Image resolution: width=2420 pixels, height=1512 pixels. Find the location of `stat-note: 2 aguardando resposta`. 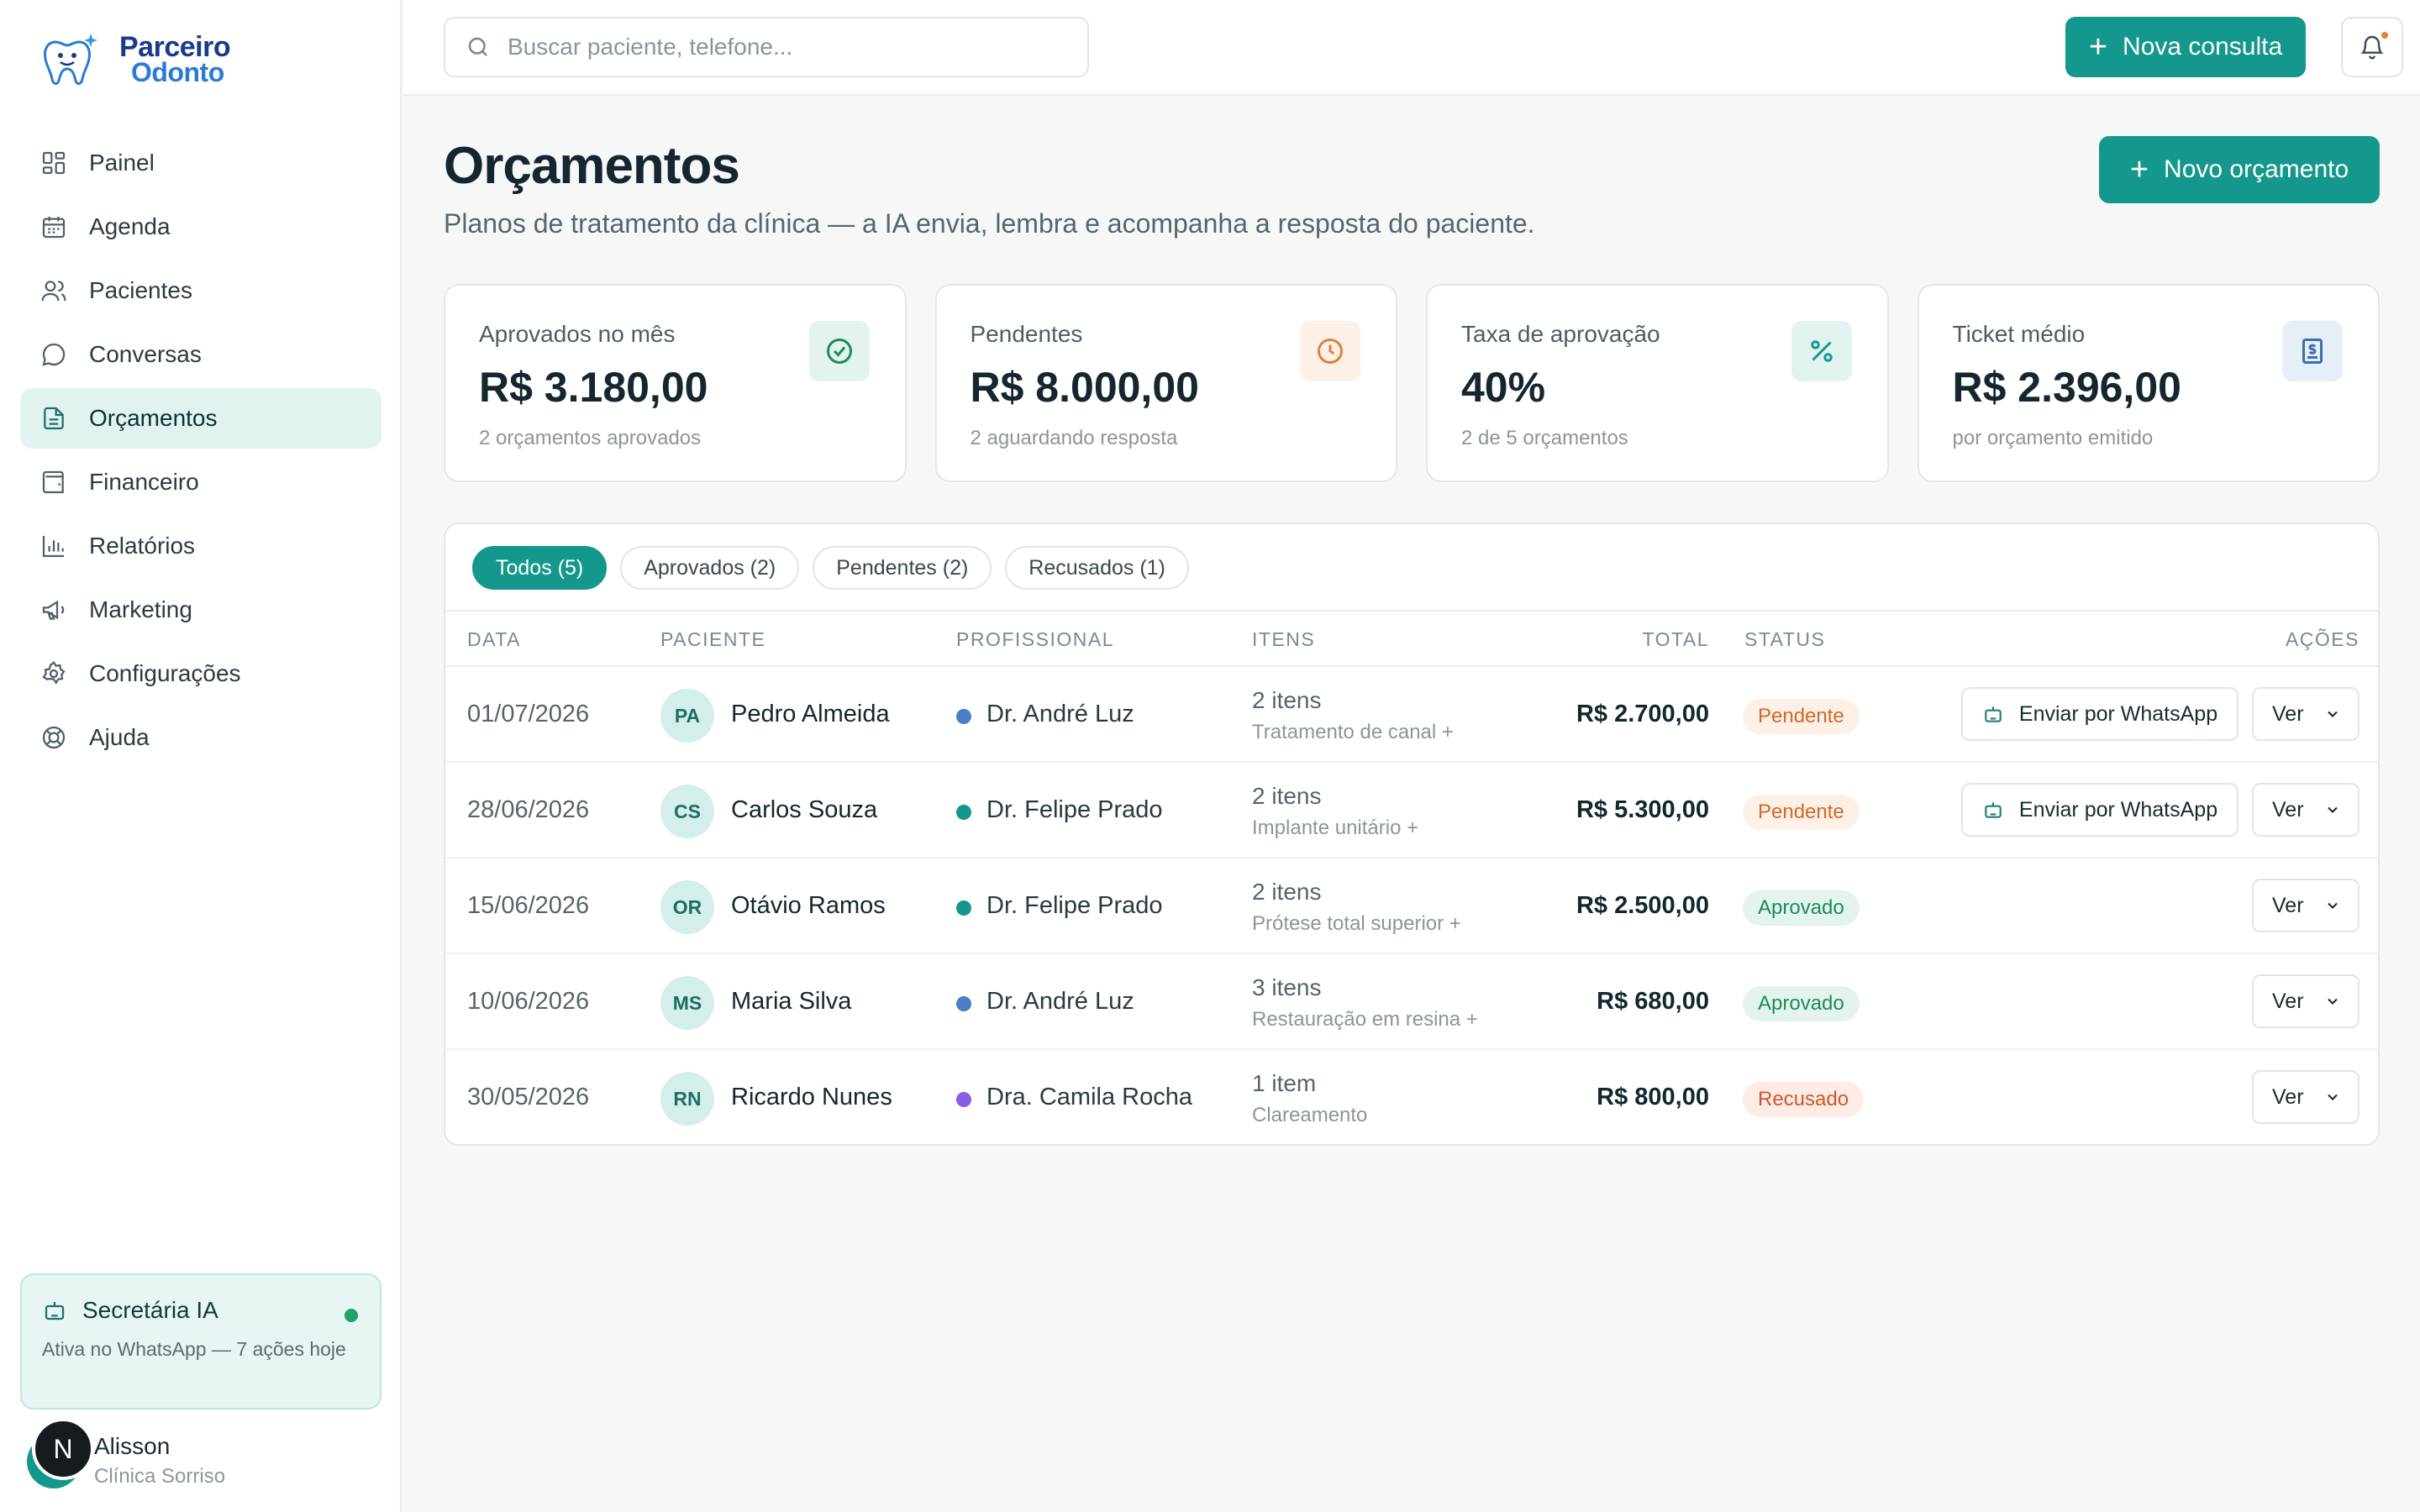

stat-note: 2 aguardando resposta is located at coordinates (1074, 438).